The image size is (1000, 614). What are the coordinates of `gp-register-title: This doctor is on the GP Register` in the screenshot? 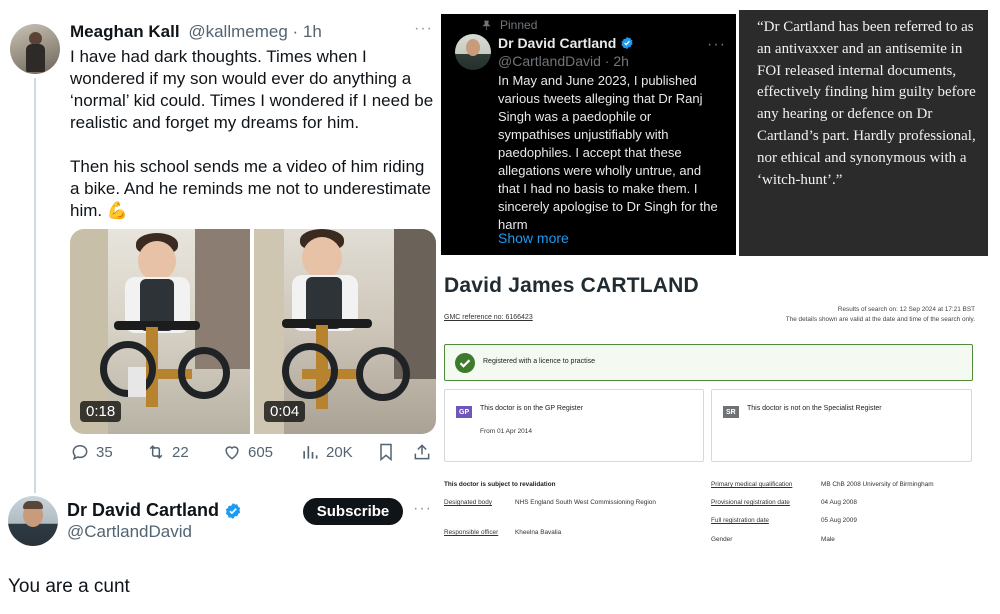 It's located at (531, 408).